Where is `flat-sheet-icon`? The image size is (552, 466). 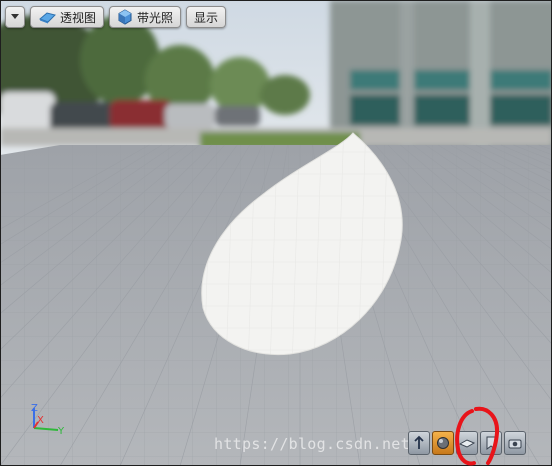 flat-sheet-icon is located at coordinates (467, 443).